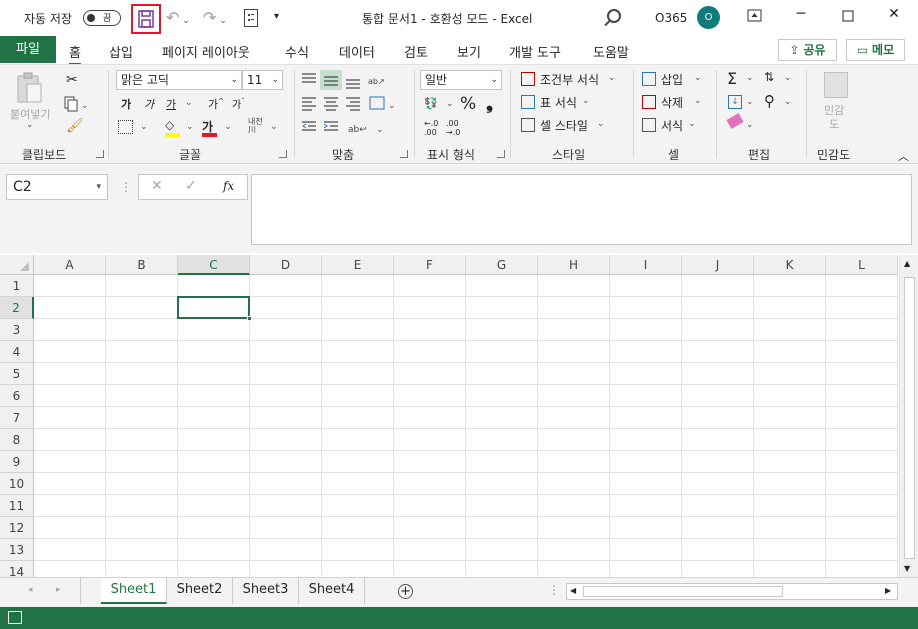 The width and height of the screenshot is (918, 629). Describe the element at coordinates (189, 103) in the screenshot. I see `underline-dropdown-icon: ⌄` at that location.